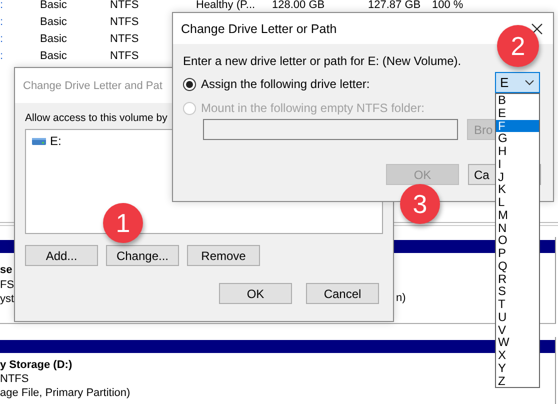 This screenshot has height=404, width=558. Describe the element at coordinates (517, 138) in the screenshot. I see `dropdown-item: G` at that location.